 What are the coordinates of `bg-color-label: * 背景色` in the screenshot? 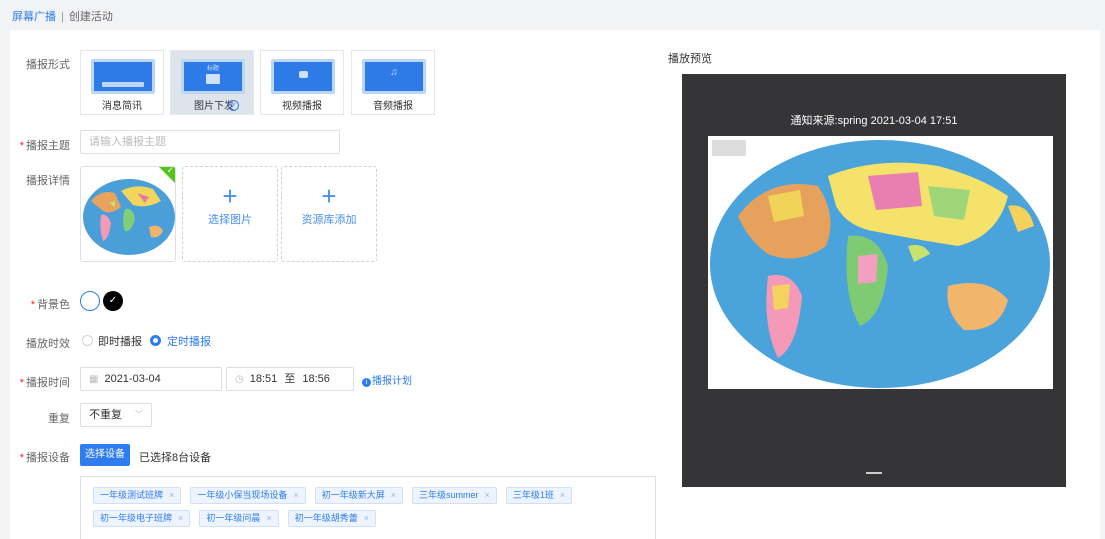 It's located at (50, 305).